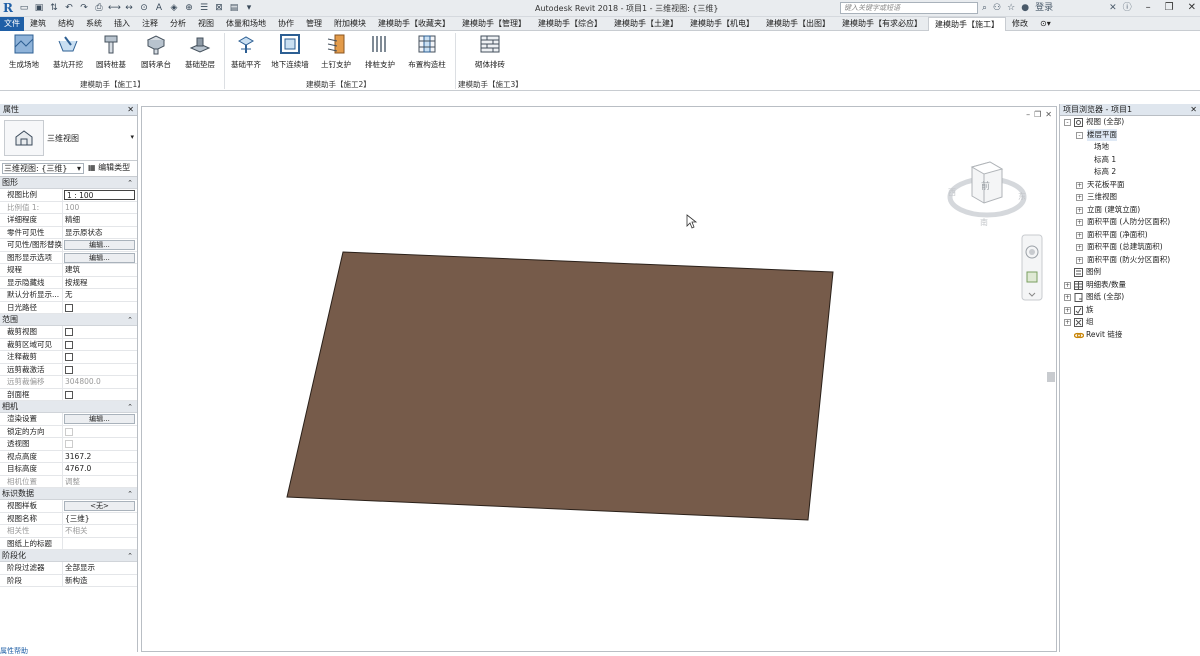 This screenshot has height=656, width=1200. I want to click on property-value: 1 : 100, so click(99, 195).